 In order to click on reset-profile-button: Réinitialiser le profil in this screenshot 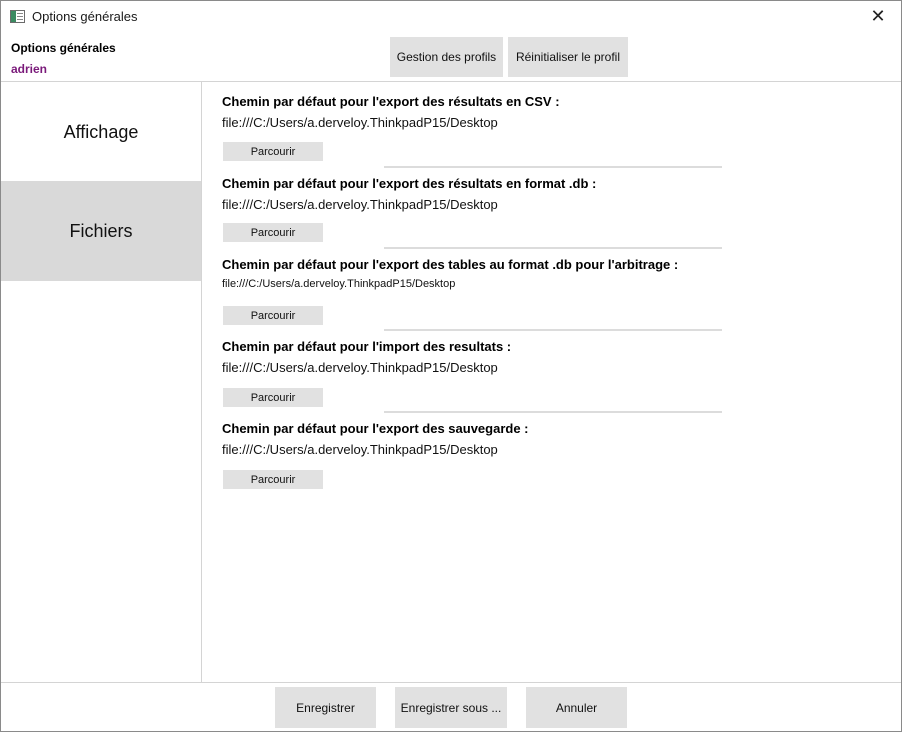, I will do `click(568, 57)`.